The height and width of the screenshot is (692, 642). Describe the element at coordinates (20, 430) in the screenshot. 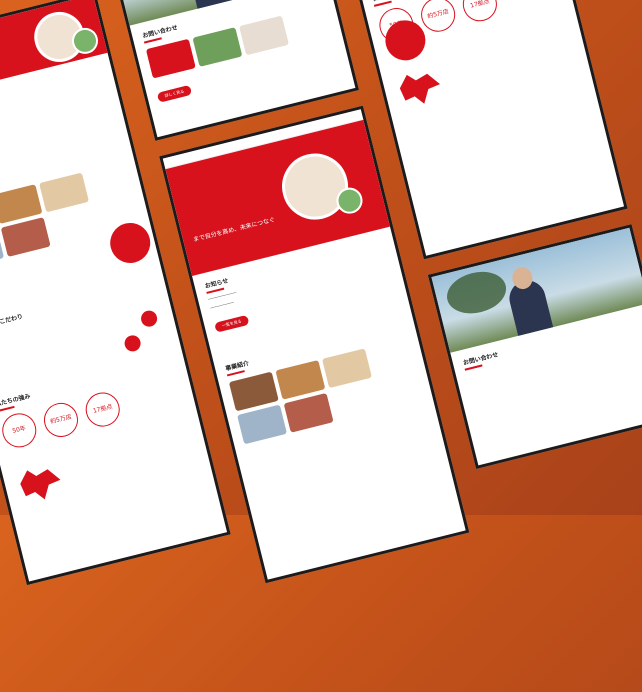

I see `stat-circle: 50年` at that location.